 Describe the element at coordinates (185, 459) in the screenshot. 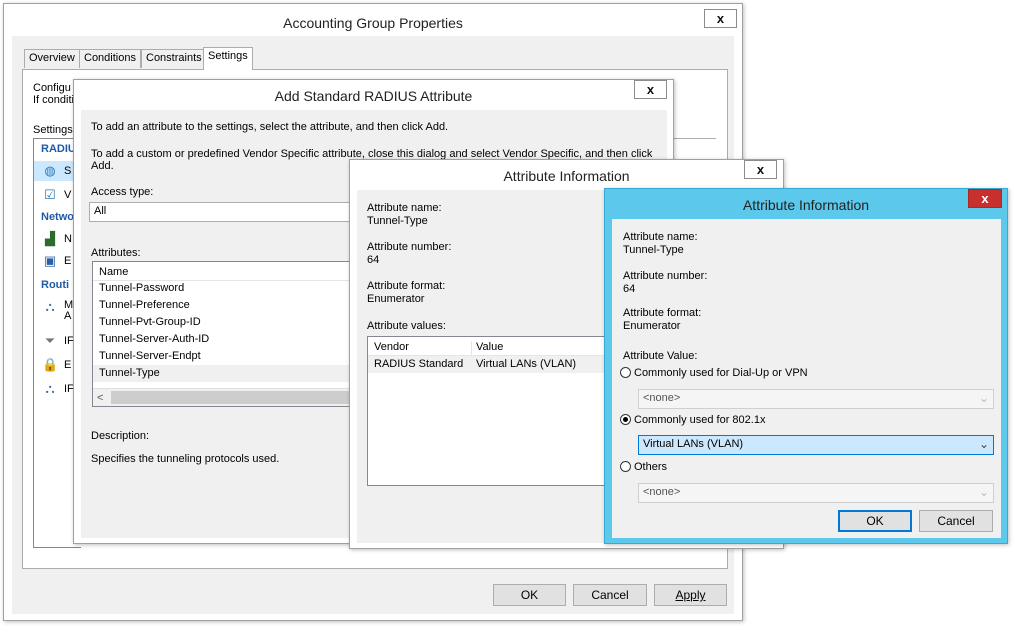

I see `description-text: Specifies the tunneling protocols used.` at that location.